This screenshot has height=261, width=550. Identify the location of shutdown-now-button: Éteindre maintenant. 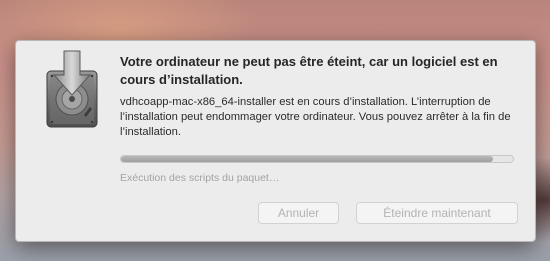
(437, 213).